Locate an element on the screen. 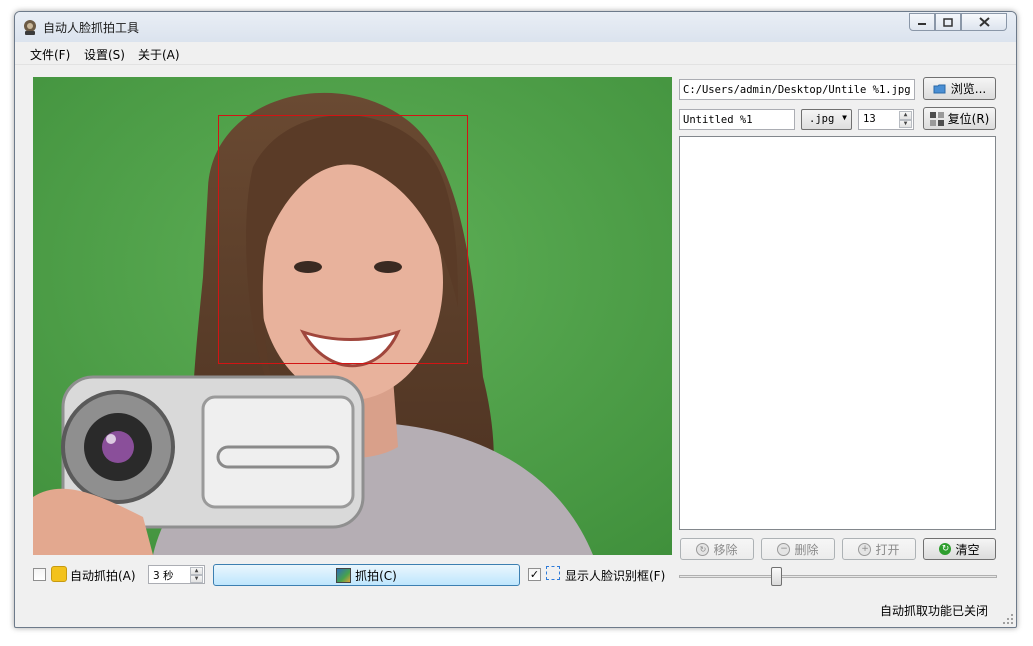  clear-label: 清空 is located at coordinates (967, 549).